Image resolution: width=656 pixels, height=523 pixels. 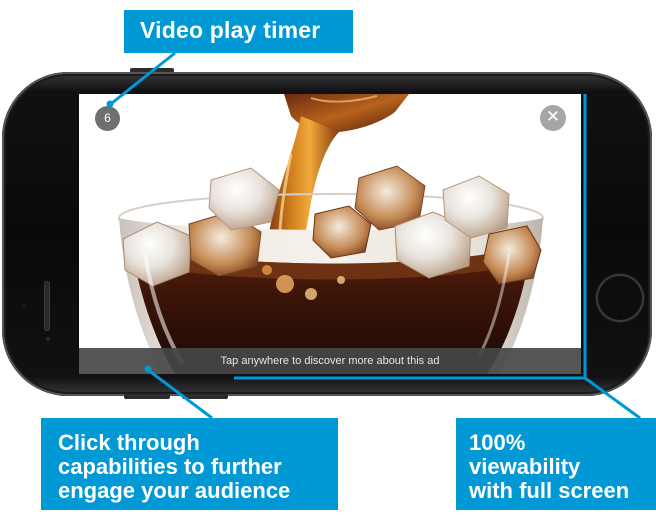 I want to click on video-play-timer-callout: Video play timer, so click(x=238, y=31).